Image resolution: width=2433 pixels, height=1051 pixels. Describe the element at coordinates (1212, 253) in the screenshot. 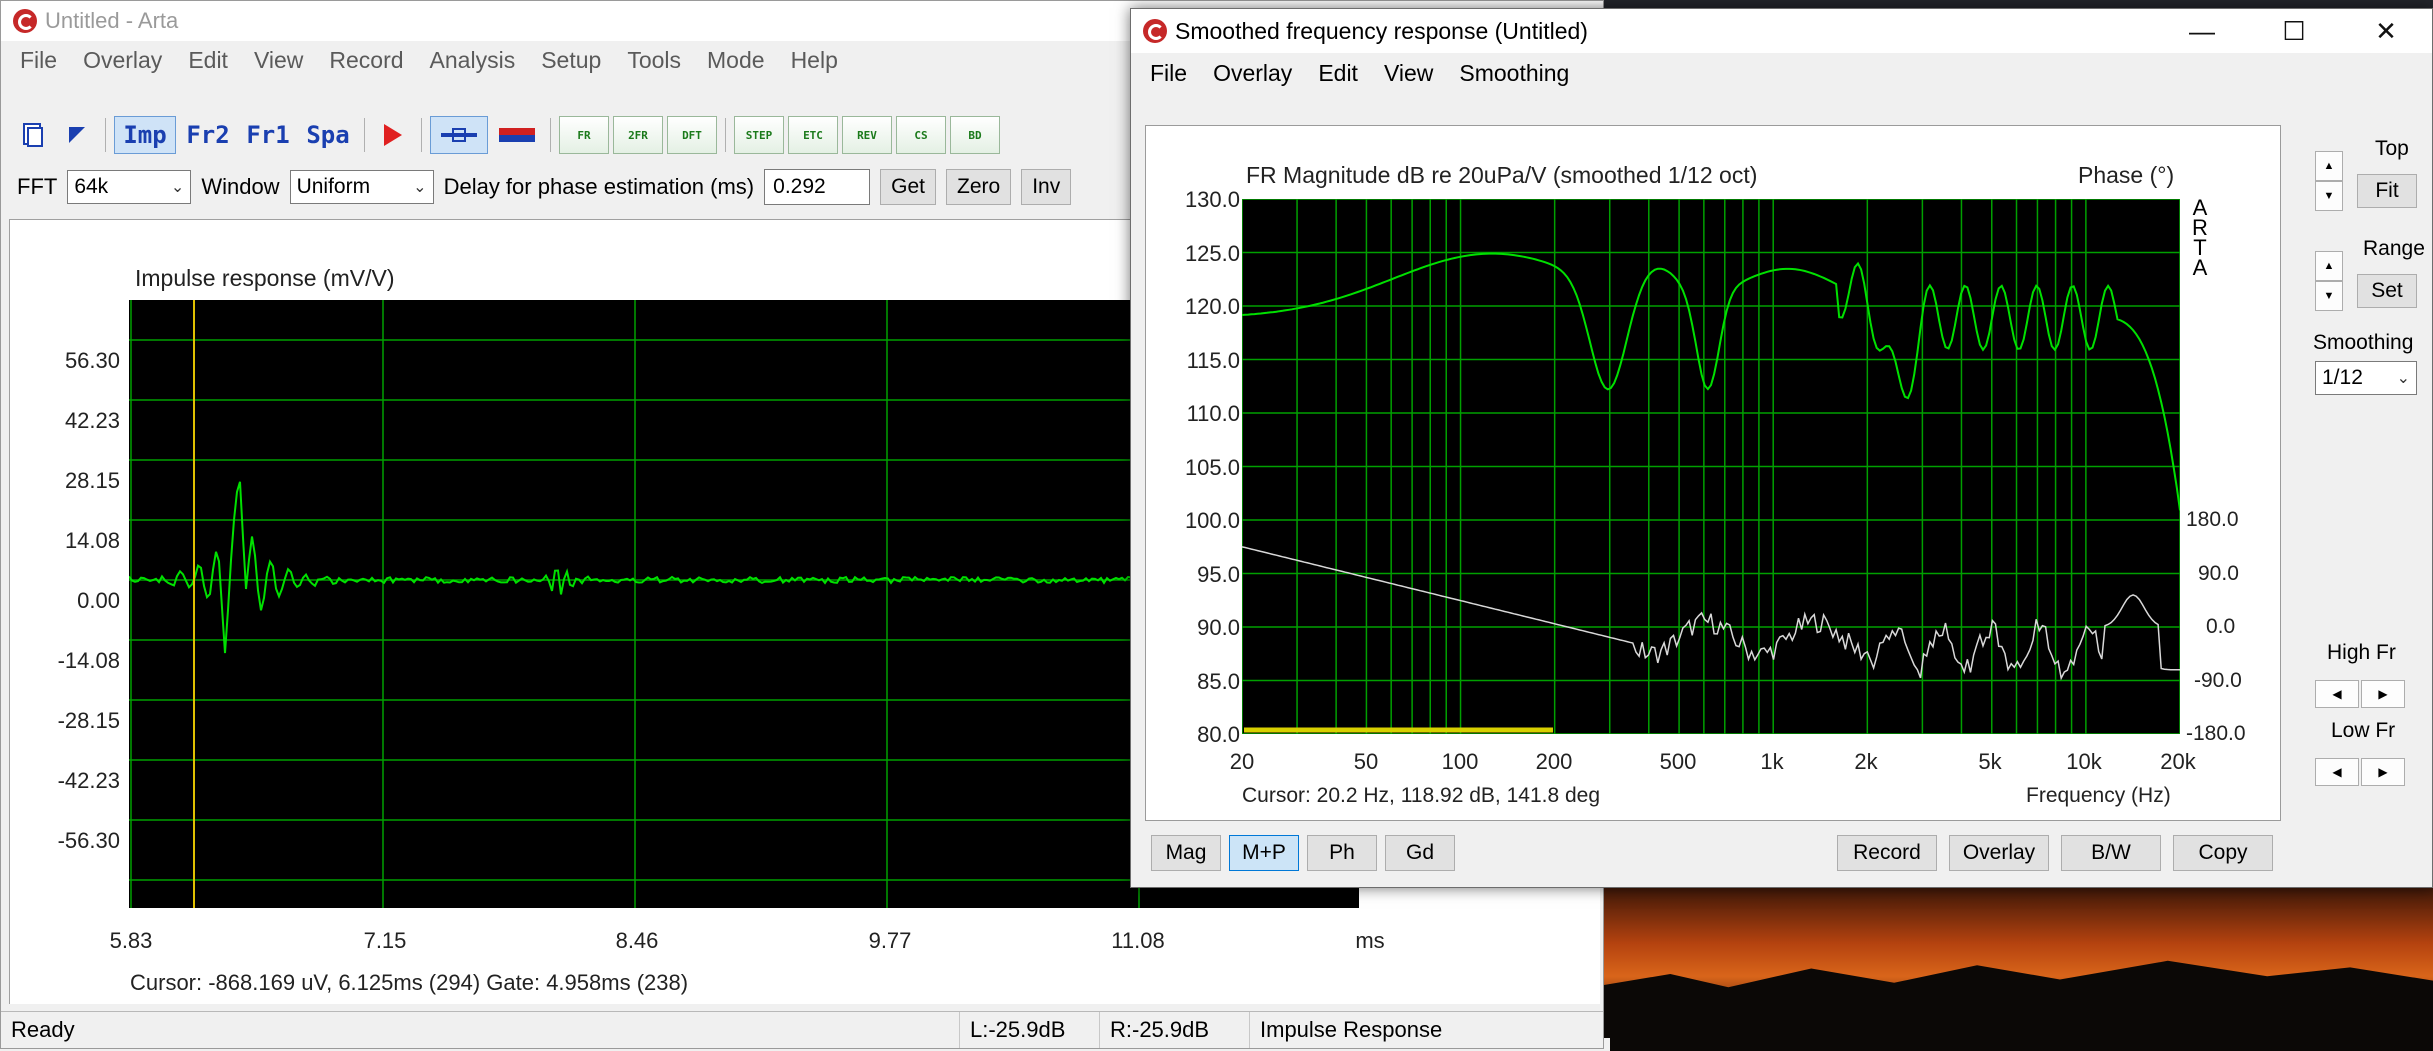

I see `fr-y-tick: 125.0` at that location.